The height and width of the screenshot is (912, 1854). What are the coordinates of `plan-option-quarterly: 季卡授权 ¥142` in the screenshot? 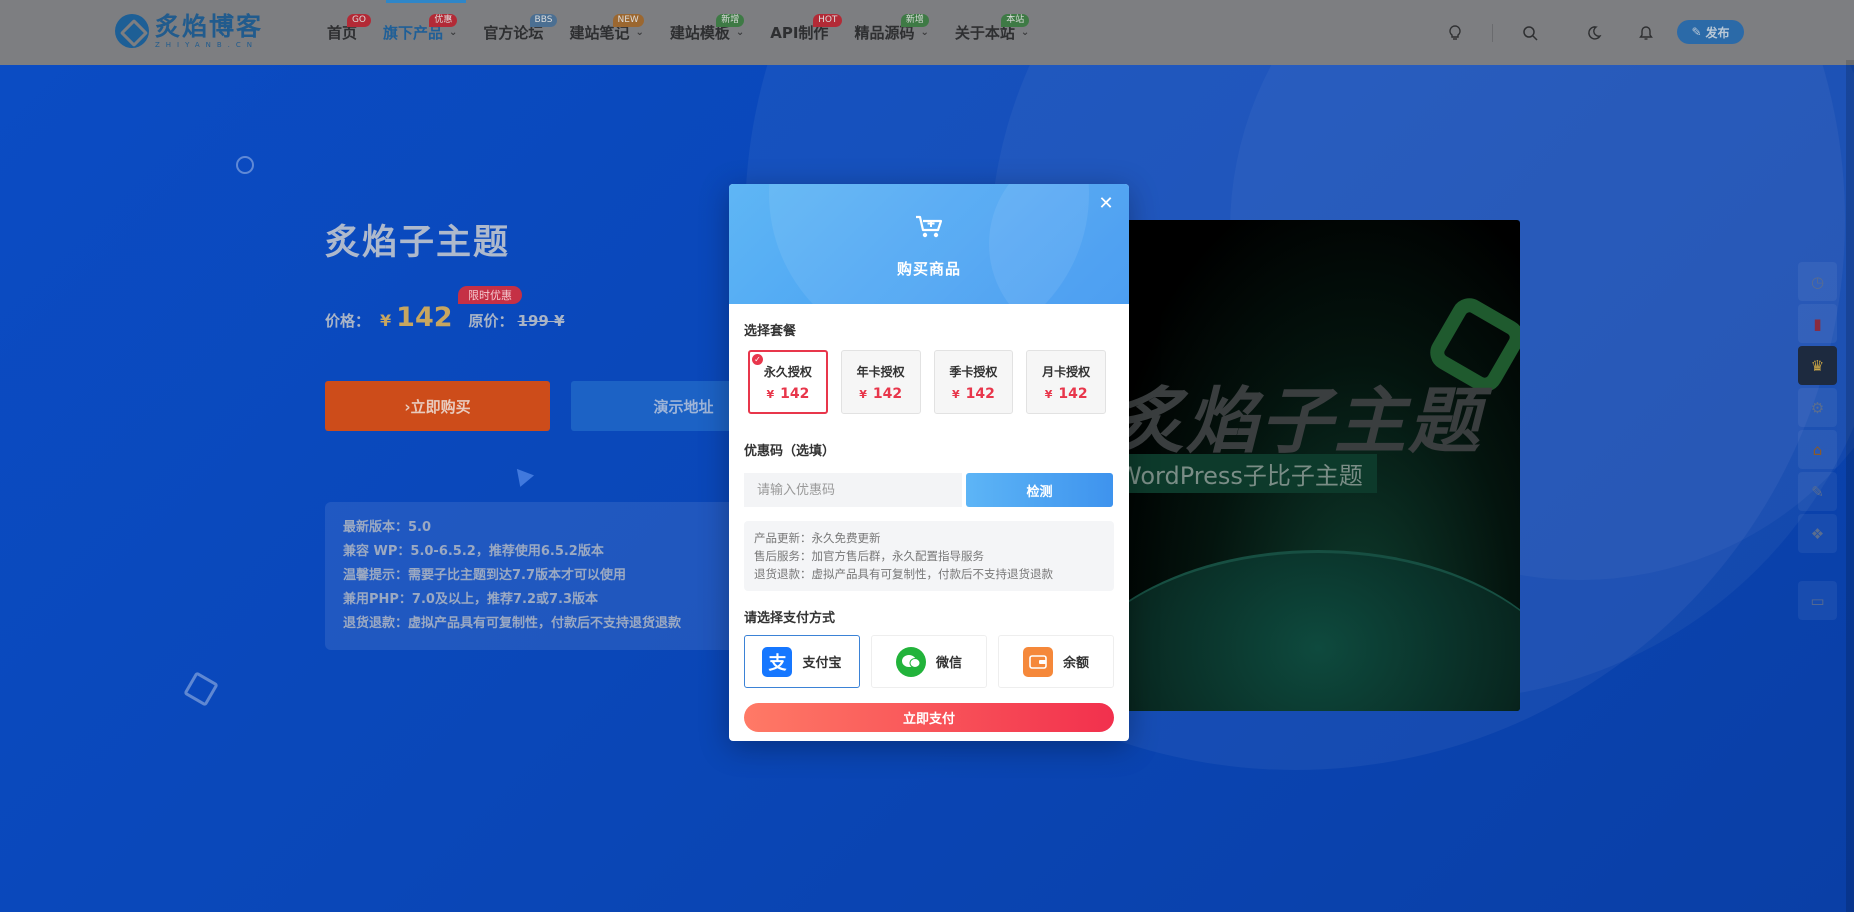 It's located at (973, 382).